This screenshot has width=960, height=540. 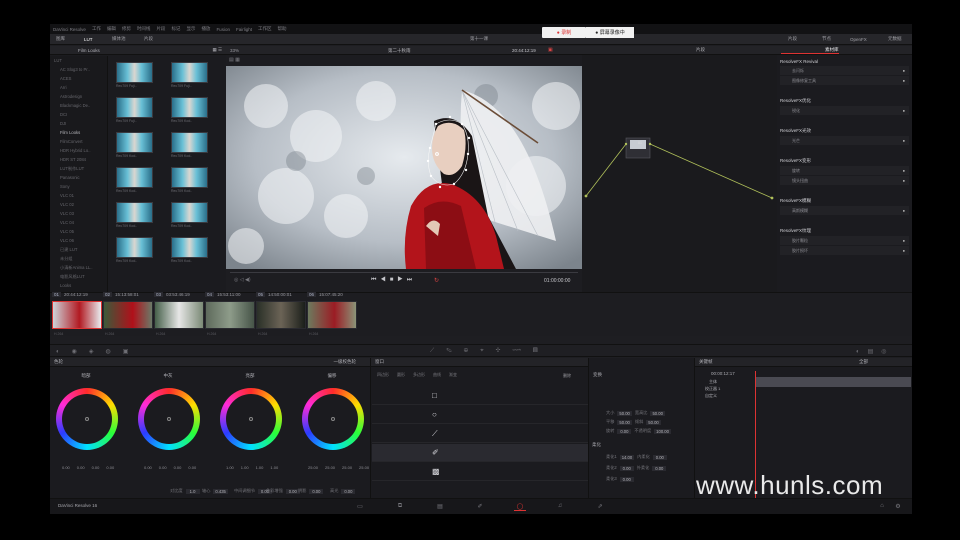 What do you see at coordinates (636, 457) in the screenshot?
I see `soft-row: 柔化1 14.00 内柔化 0.00` at bounding box center [636, 457].